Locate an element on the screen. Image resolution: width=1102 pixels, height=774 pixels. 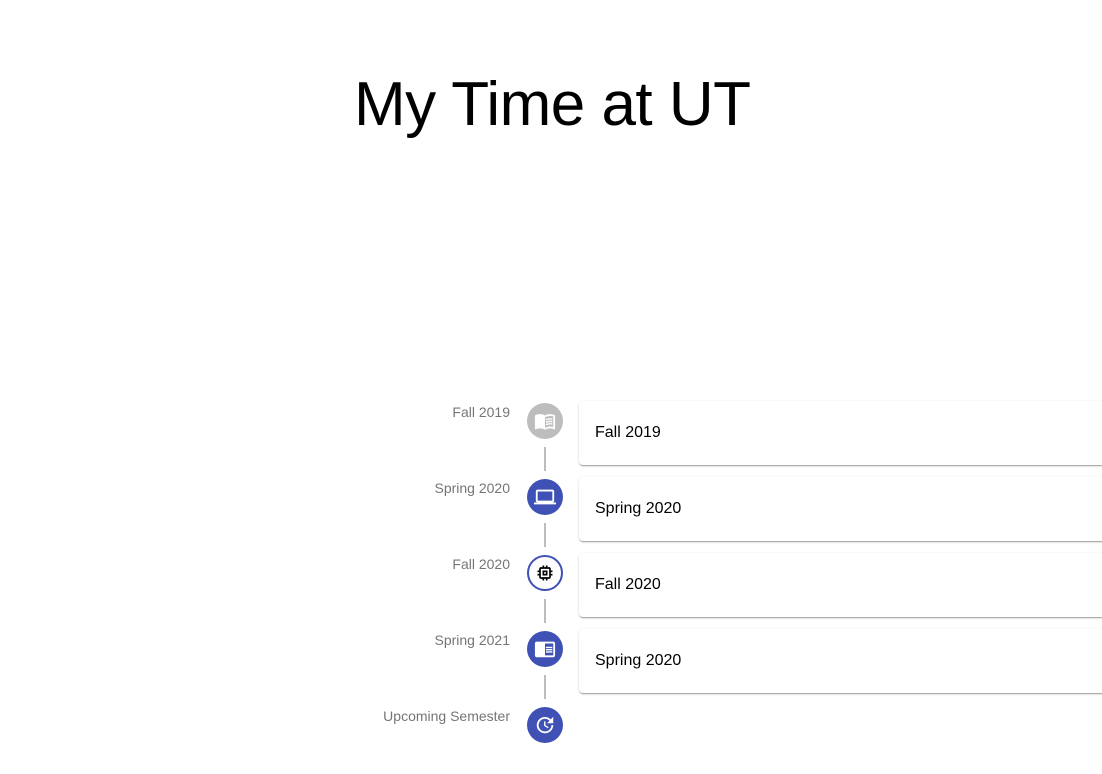
update-icon is located at coordinates (545, 725).